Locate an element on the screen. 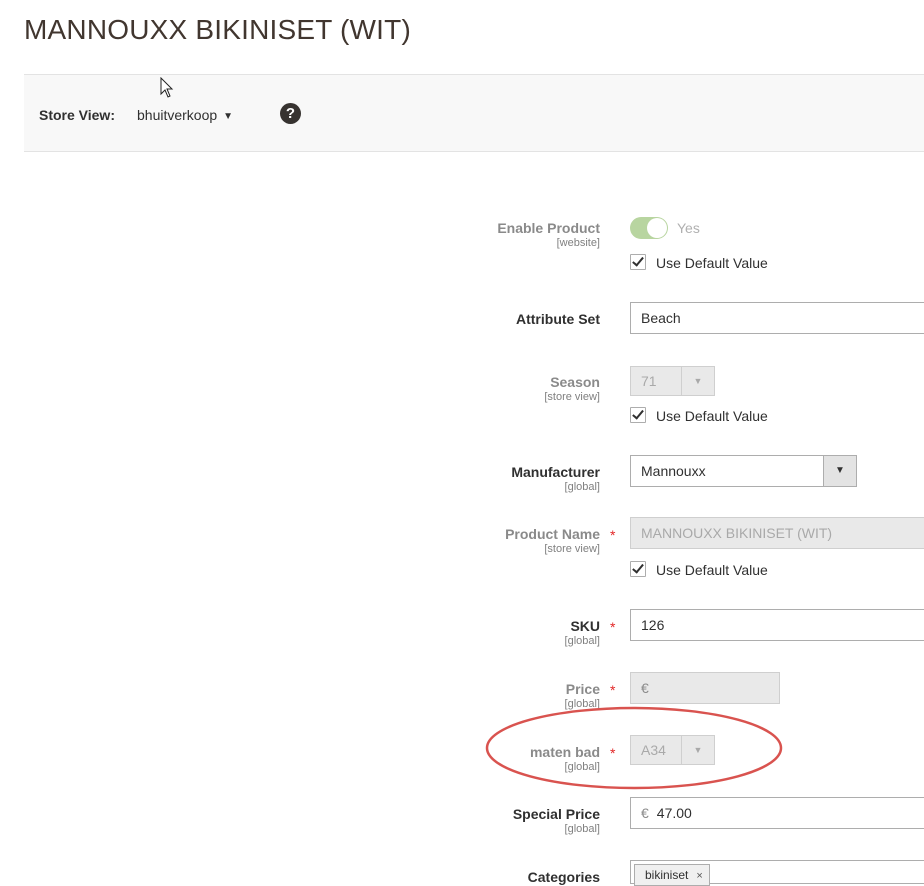 This screenshot has height=886, width=924. category-tag: bikiniset × is located at coordinates (672, 875).